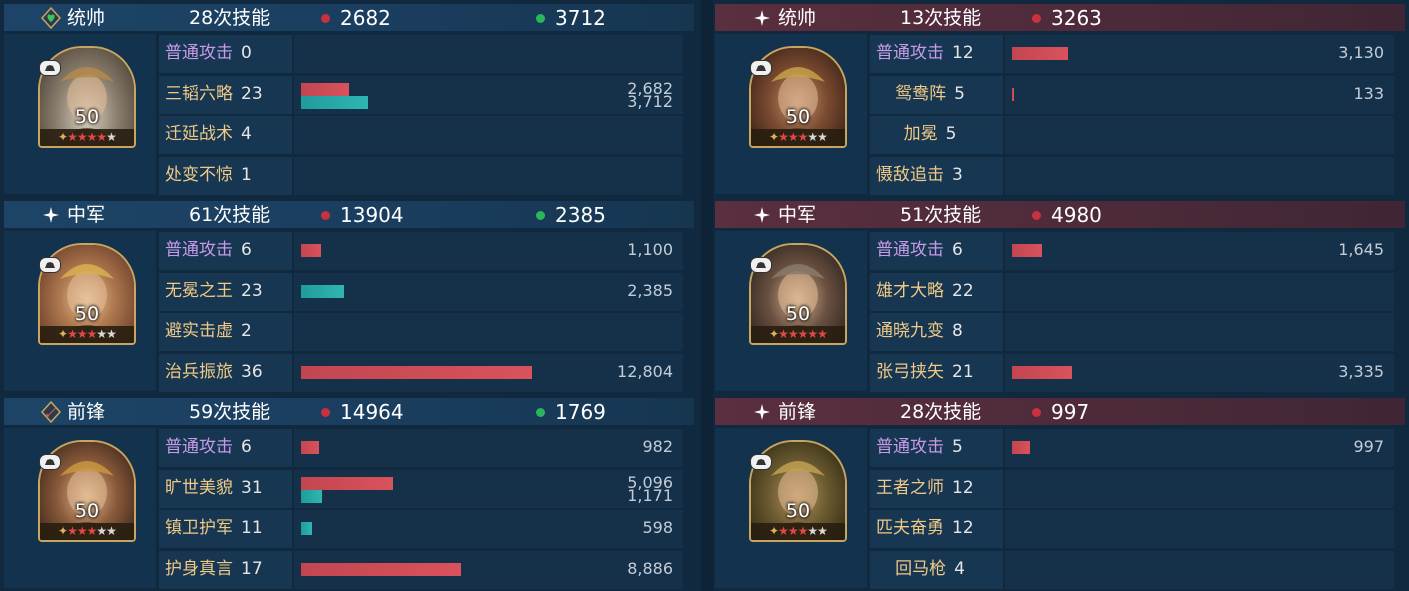  I want to click on skill-row: 处变不惊 1, so click(421, 176).